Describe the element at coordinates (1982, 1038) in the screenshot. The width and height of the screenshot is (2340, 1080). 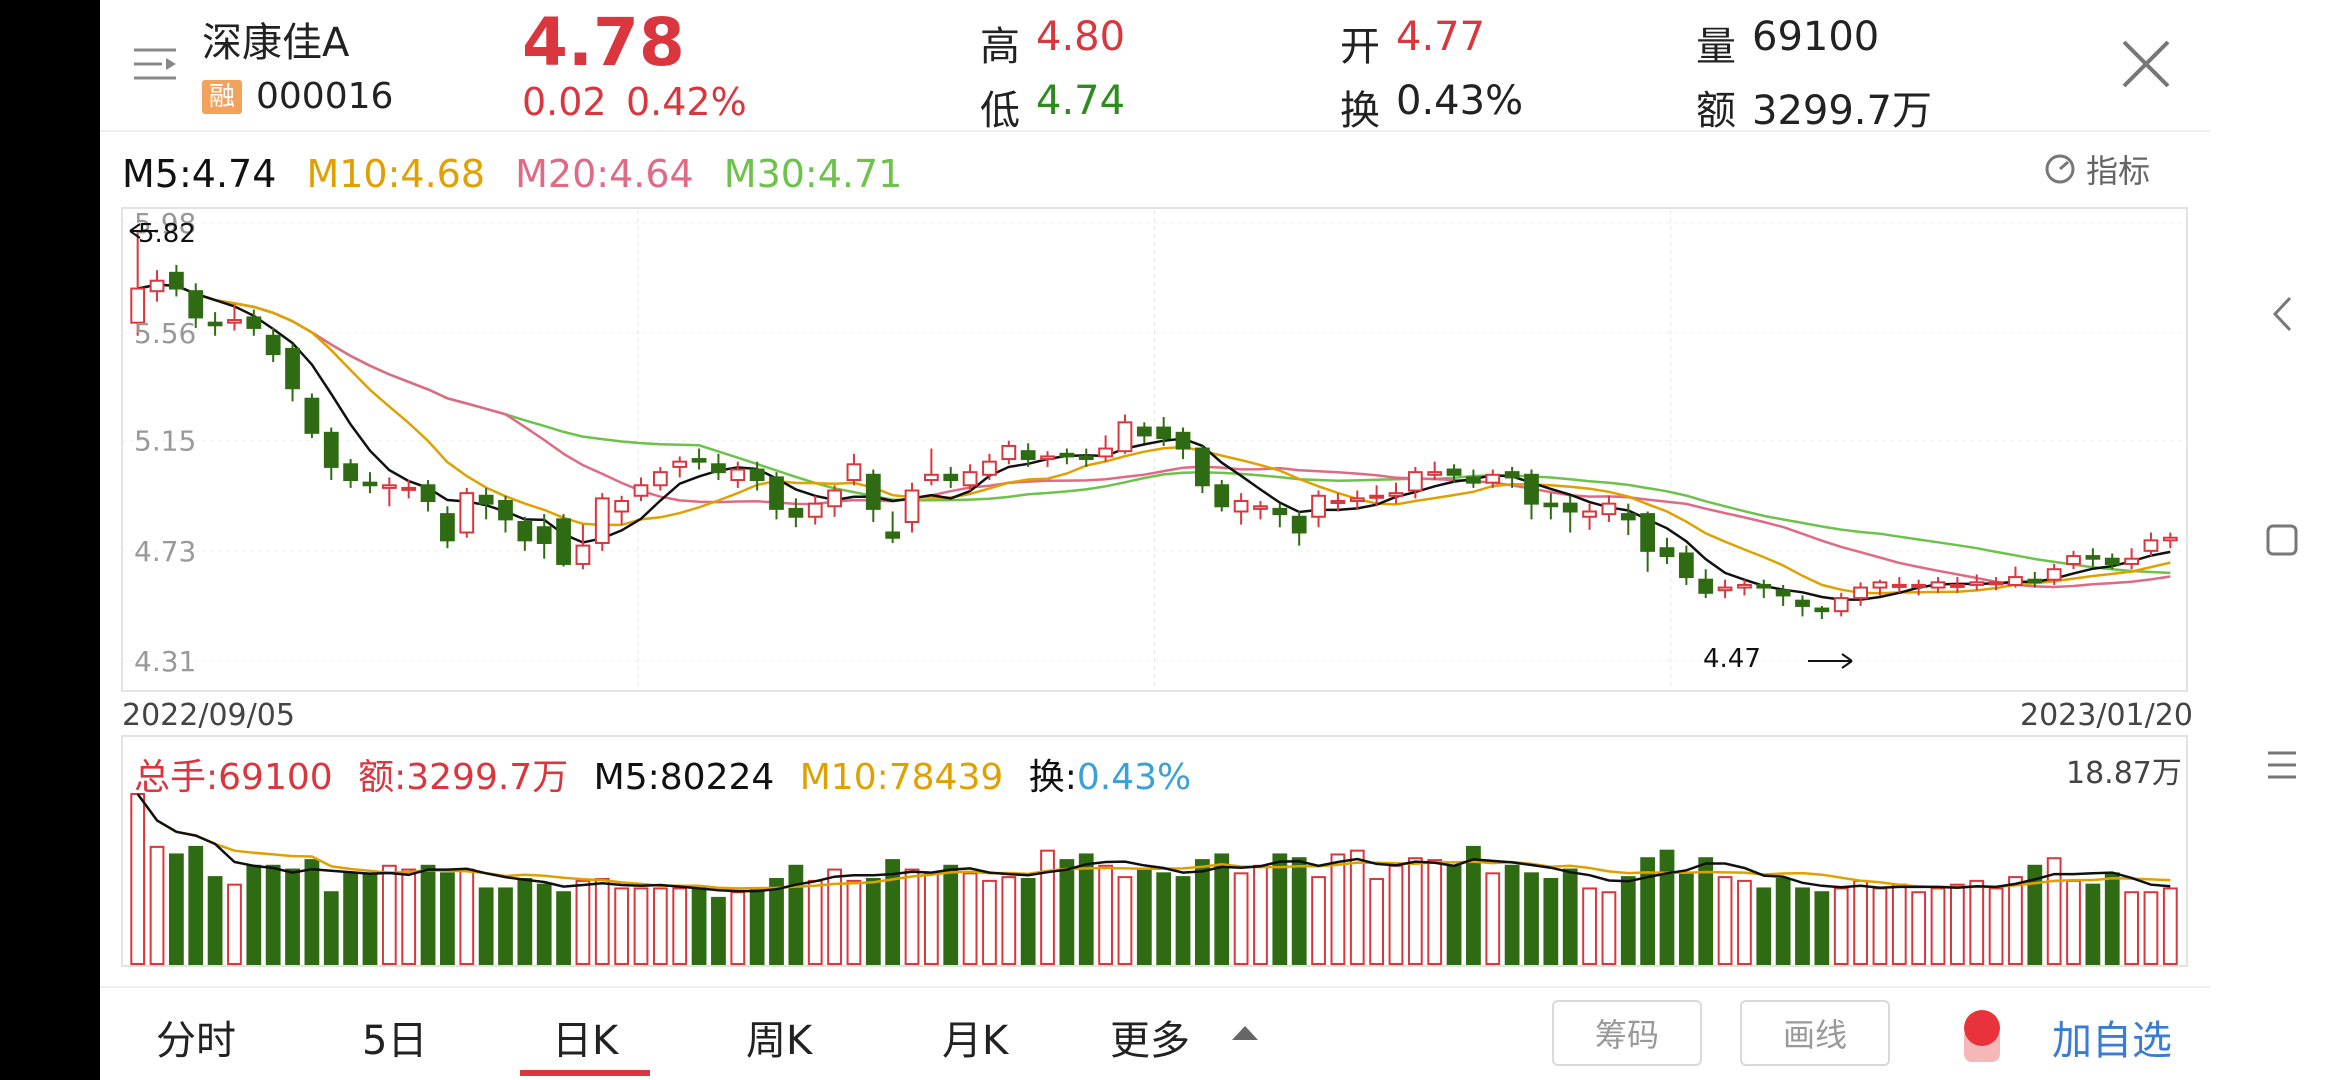
I see `add-watch-icon` at that location.